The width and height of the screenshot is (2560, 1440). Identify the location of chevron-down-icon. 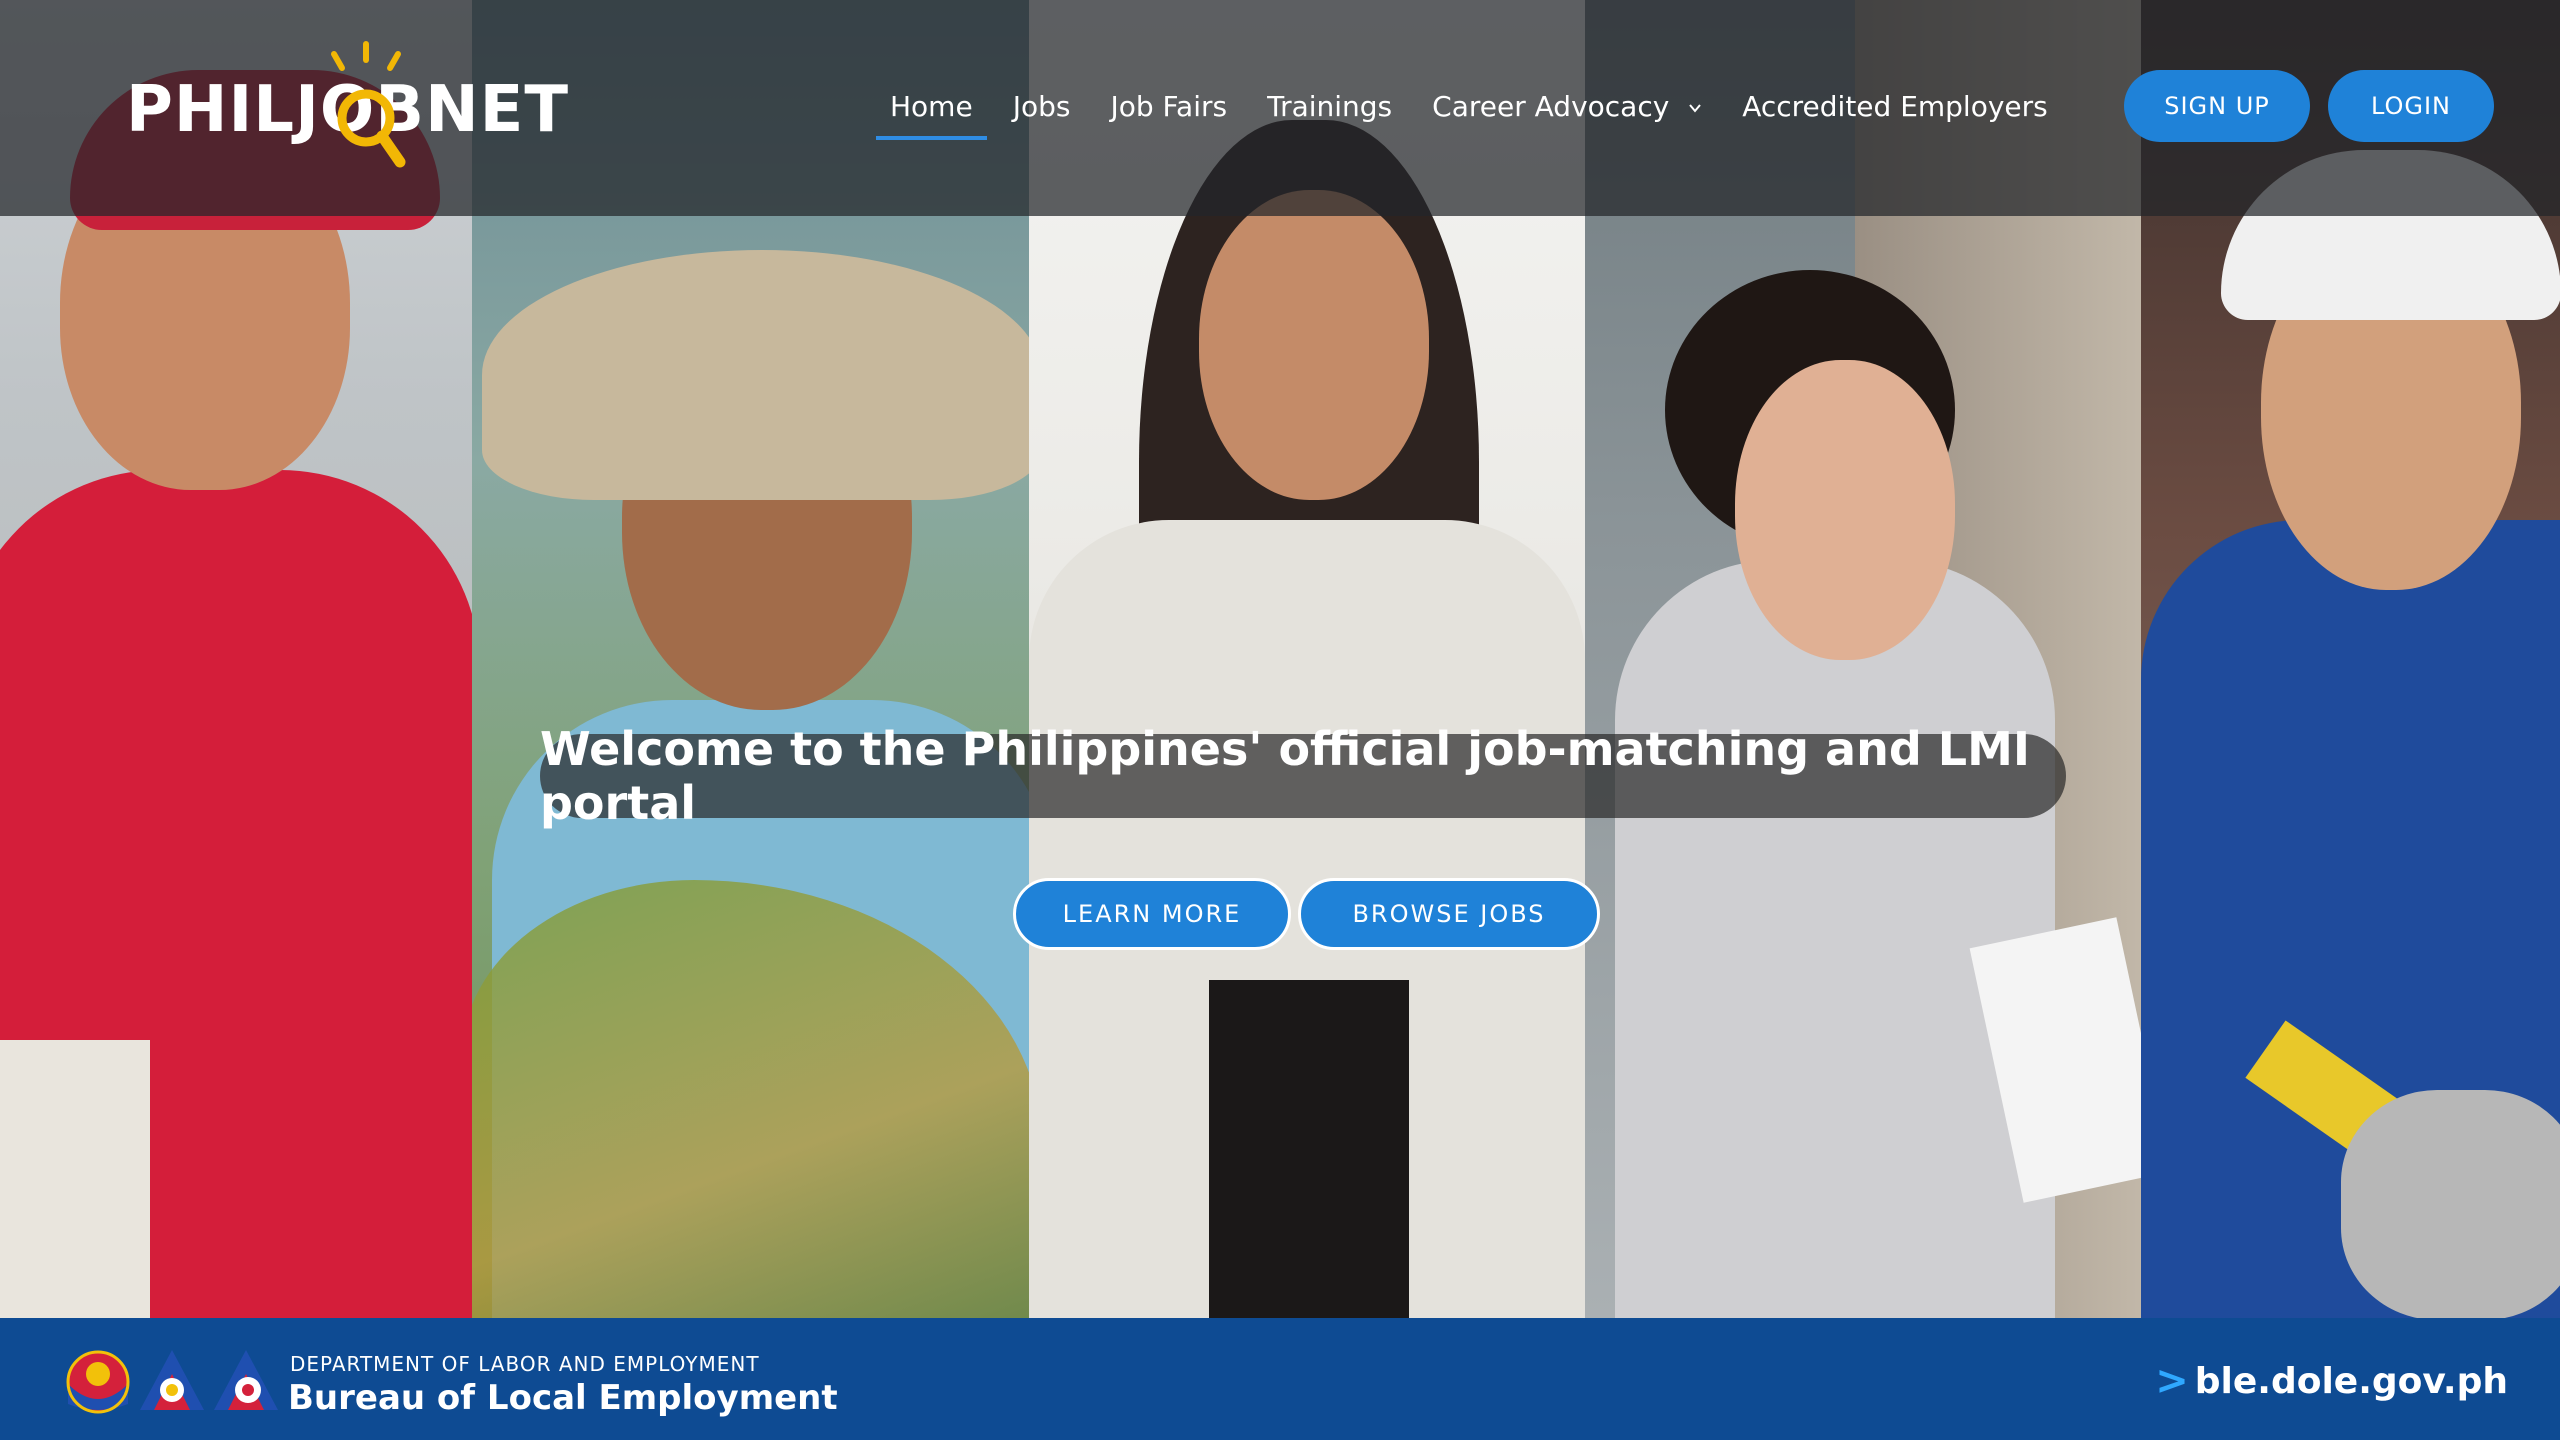
(1695, 108).